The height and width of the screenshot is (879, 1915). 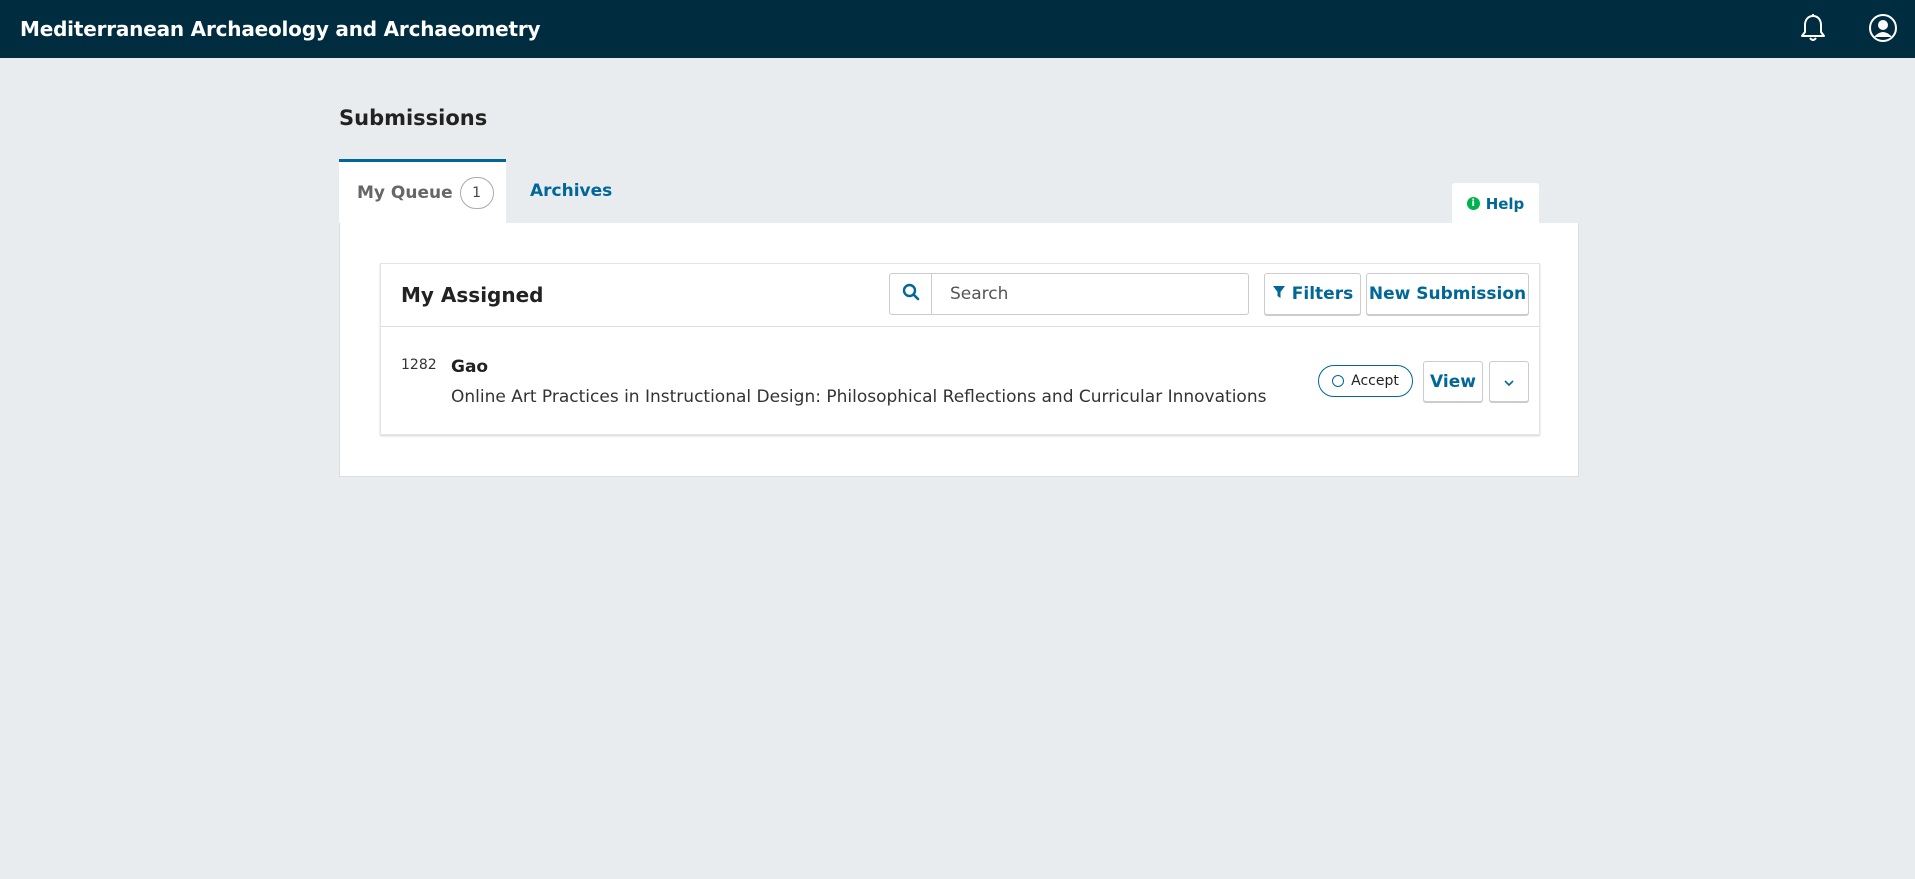 I want to click on search-icon, so click(x=911, y=294).